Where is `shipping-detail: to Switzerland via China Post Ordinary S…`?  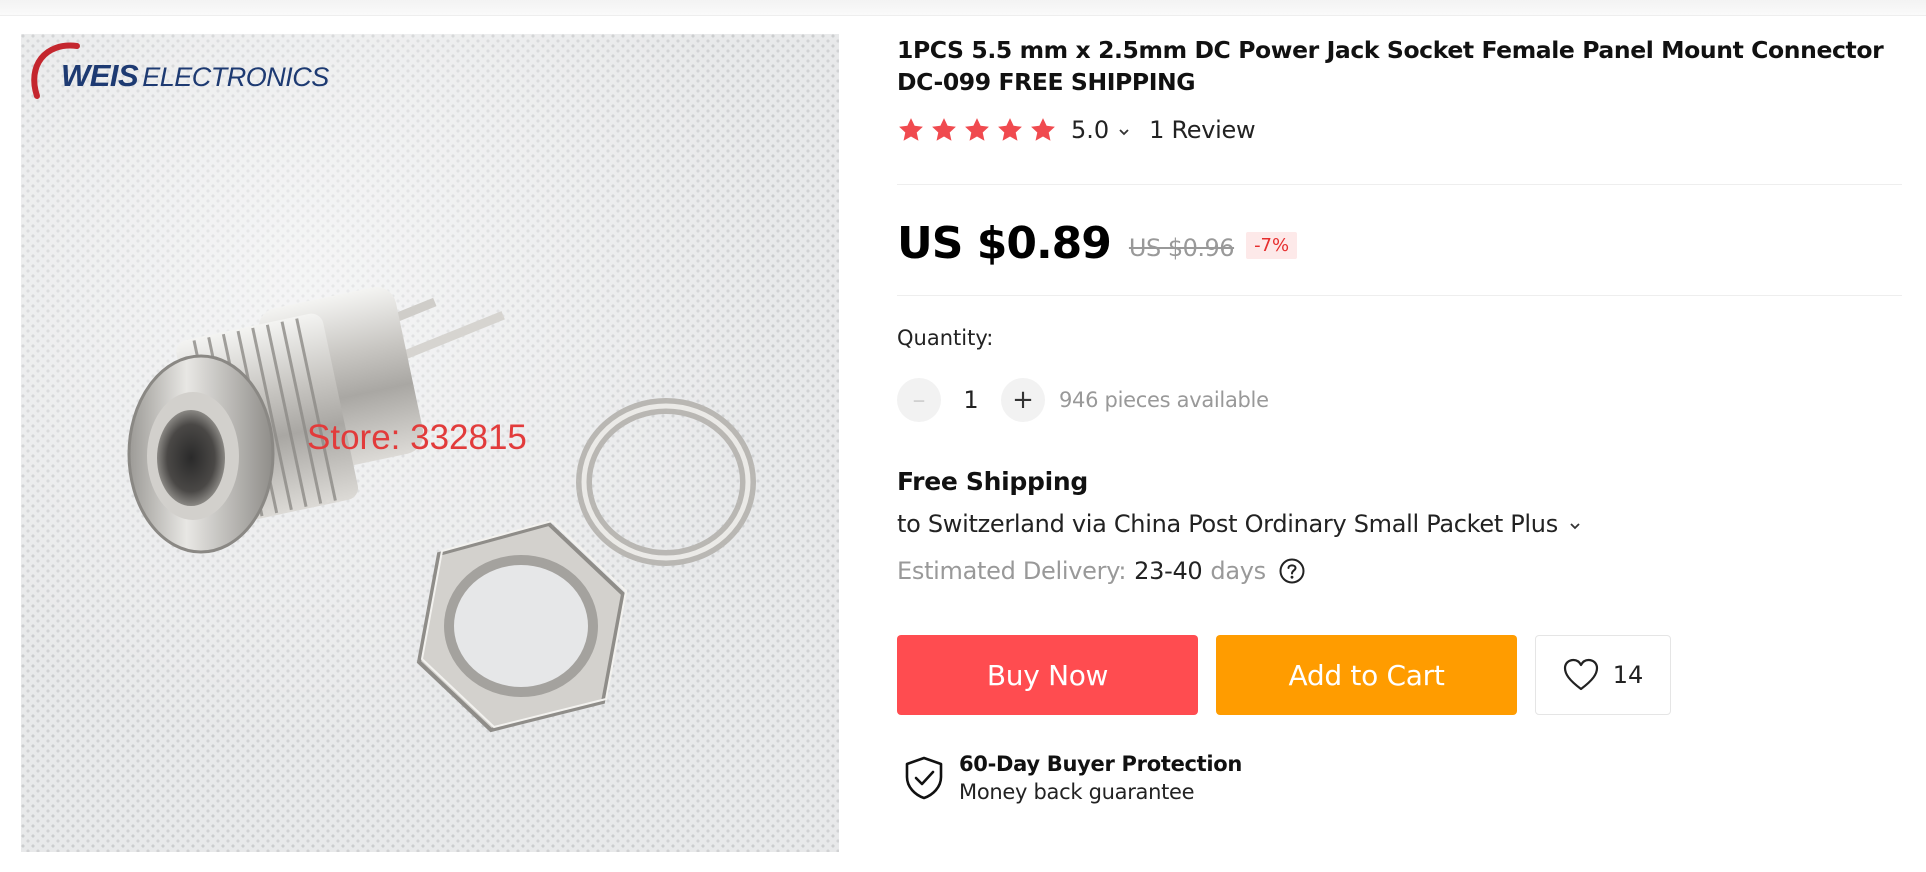 shipping-detail: to Switzerland via China Post Ordinary S… is located at coordinates (1227, 524).